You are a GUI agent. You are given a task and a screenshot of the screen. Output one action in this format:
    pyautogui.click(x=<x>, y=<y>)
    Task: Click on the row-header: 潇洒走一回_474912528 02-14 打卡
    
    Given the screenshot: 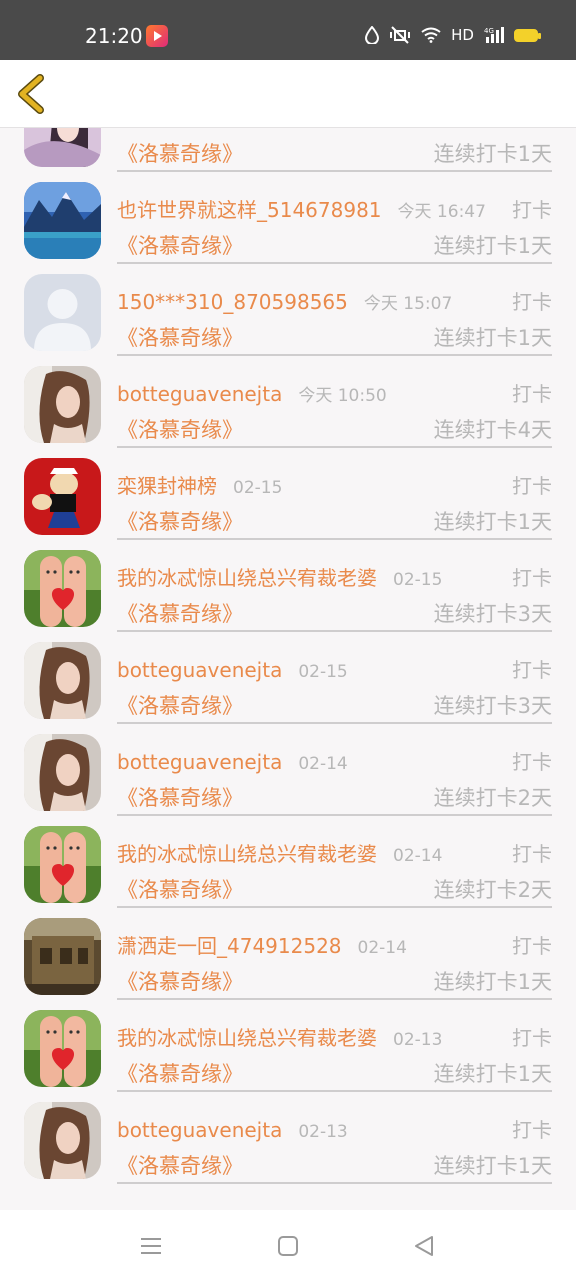 What is the action you would take?
    pyautogui.click(x=334, y=945)
    